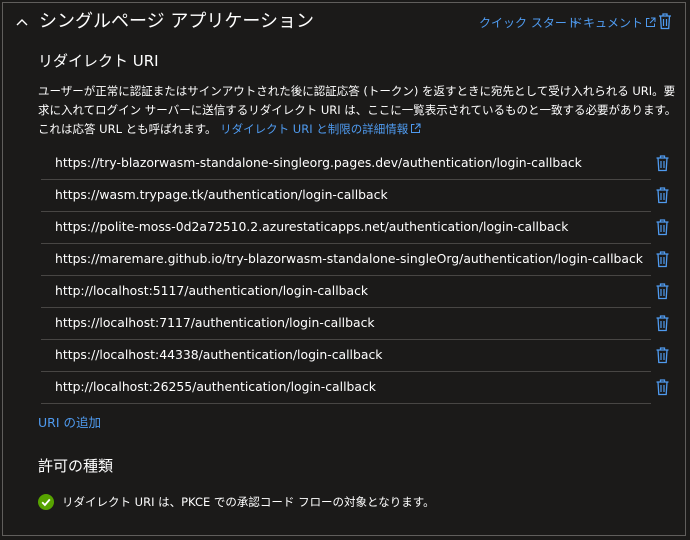  What do you see at coordinates (665, 21) in the screenshot?
I see `delete-platform-trash-icon` at bounding box center [665, 21].